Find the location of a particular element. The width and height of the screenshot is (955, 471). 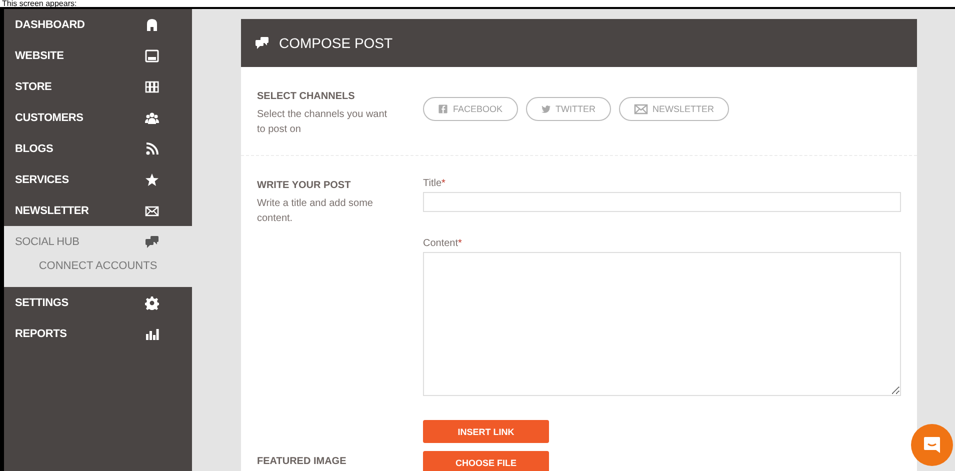

sidebar-item: STORE is located at coordinates (98, 86).